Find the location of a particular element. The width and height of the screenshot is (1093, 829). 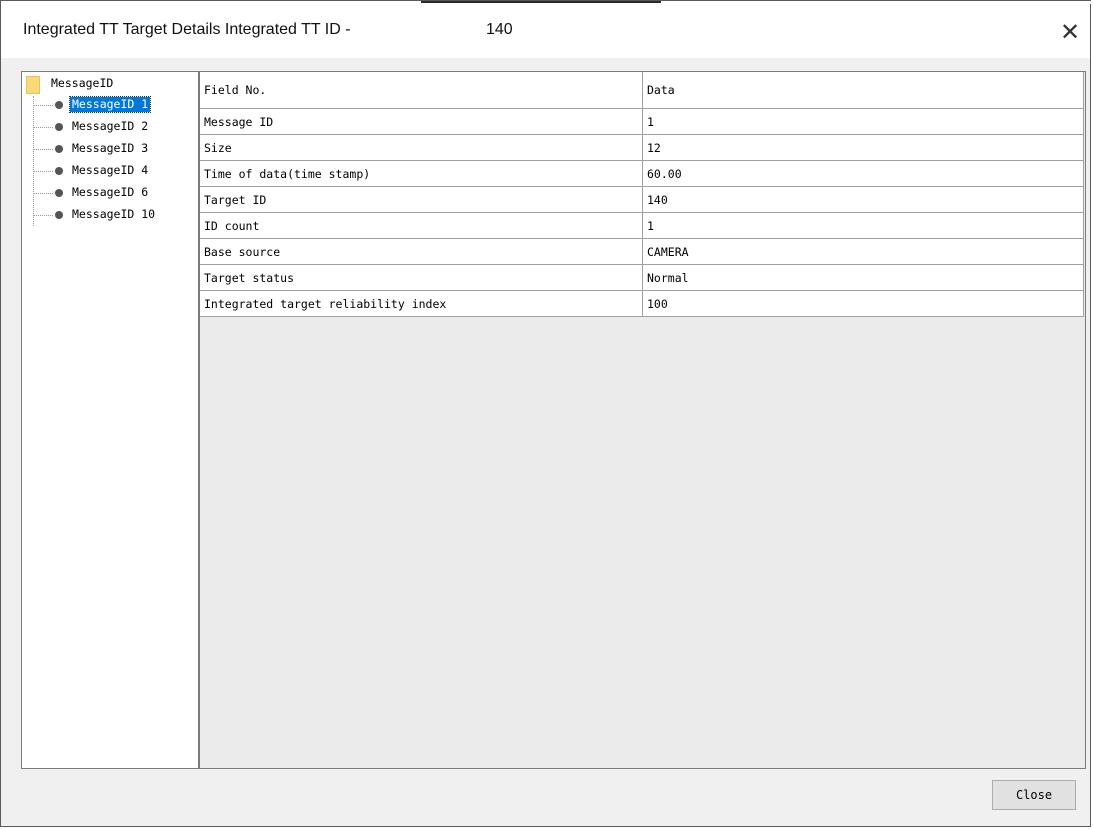

table-row: Size 12 is located at coordinates (642, 147).